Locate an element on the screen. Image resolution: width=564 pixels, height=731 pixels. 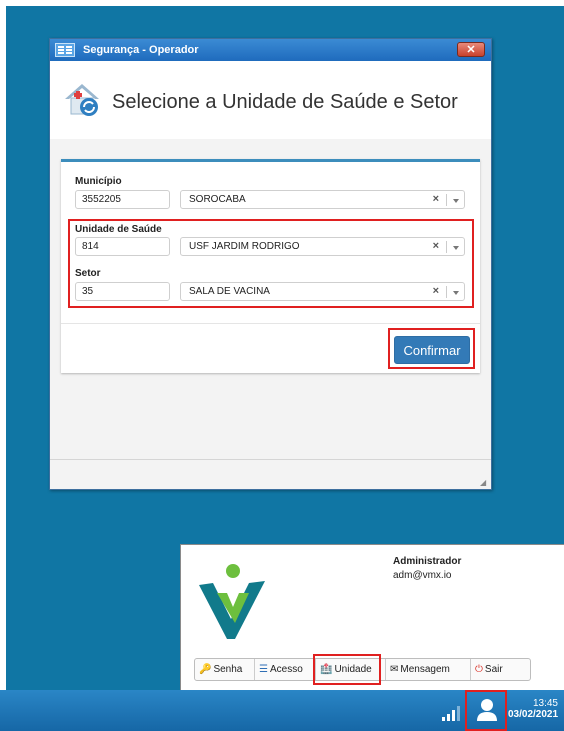
setor-clear-icon: × is located at coordinates (436, 291).